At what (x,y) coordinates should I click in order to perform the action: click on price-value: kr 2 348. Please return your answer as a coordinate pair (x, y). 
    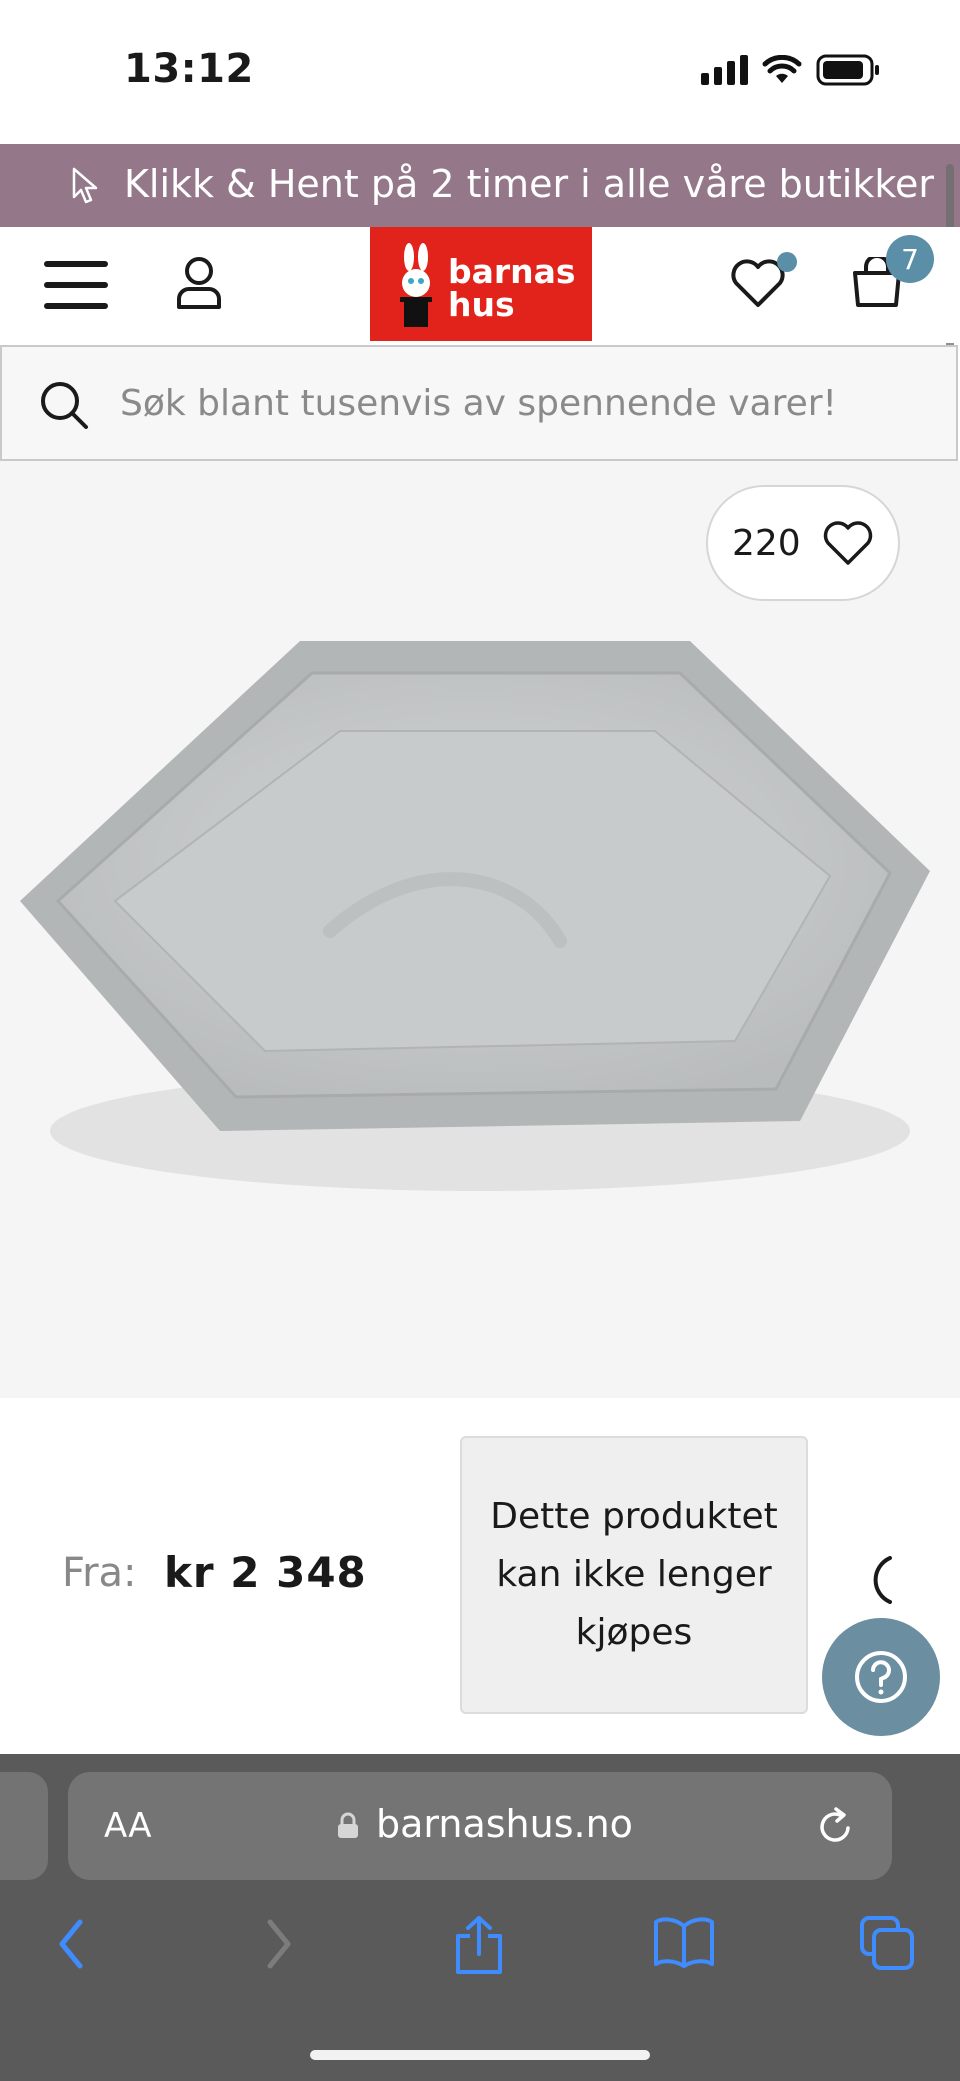
    Looking at the image, I should click on (265, 1572).